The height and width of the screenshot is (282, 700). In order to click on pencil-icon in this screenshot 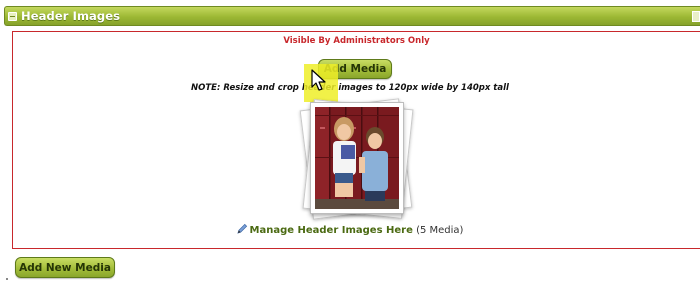, I will do `click(242, 228)`.